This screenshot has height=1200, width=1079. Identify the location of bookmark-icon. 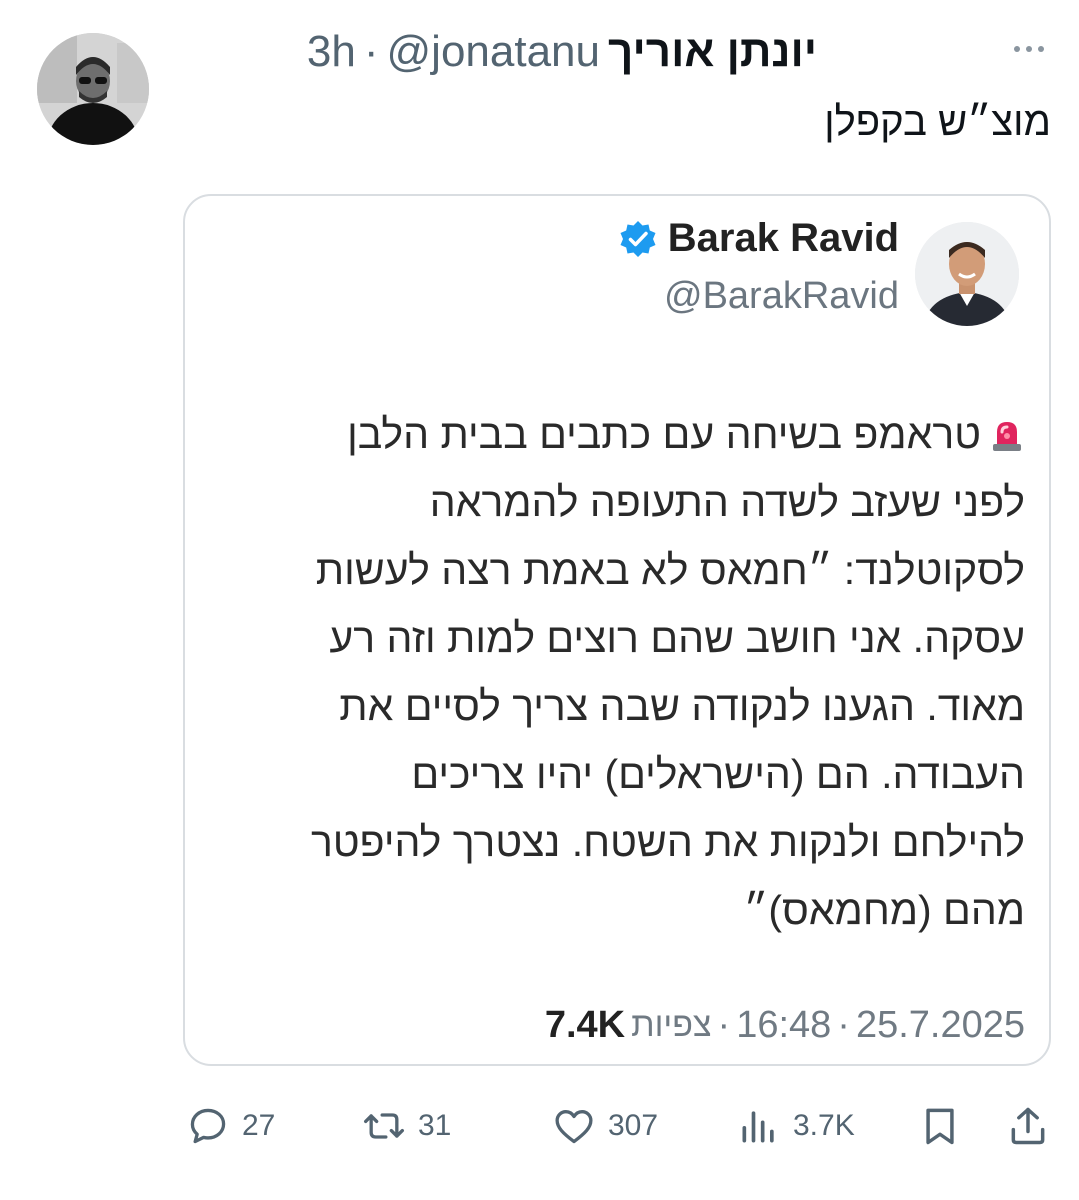
(940, 1126).